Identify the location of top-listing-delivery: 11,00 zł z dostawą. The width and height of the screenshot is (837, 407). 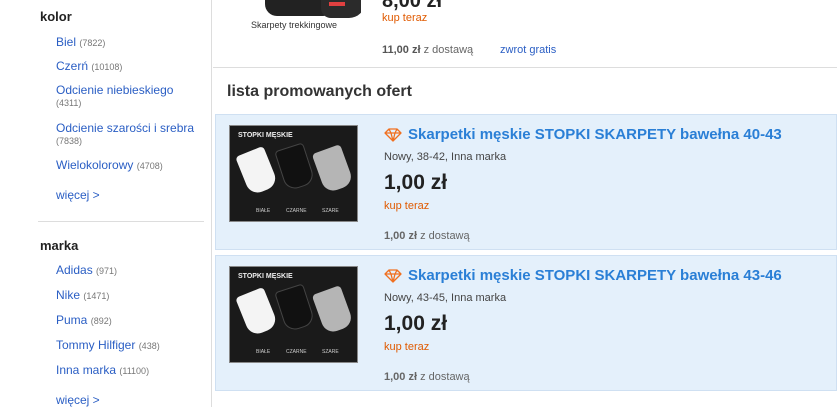
(427, 50).